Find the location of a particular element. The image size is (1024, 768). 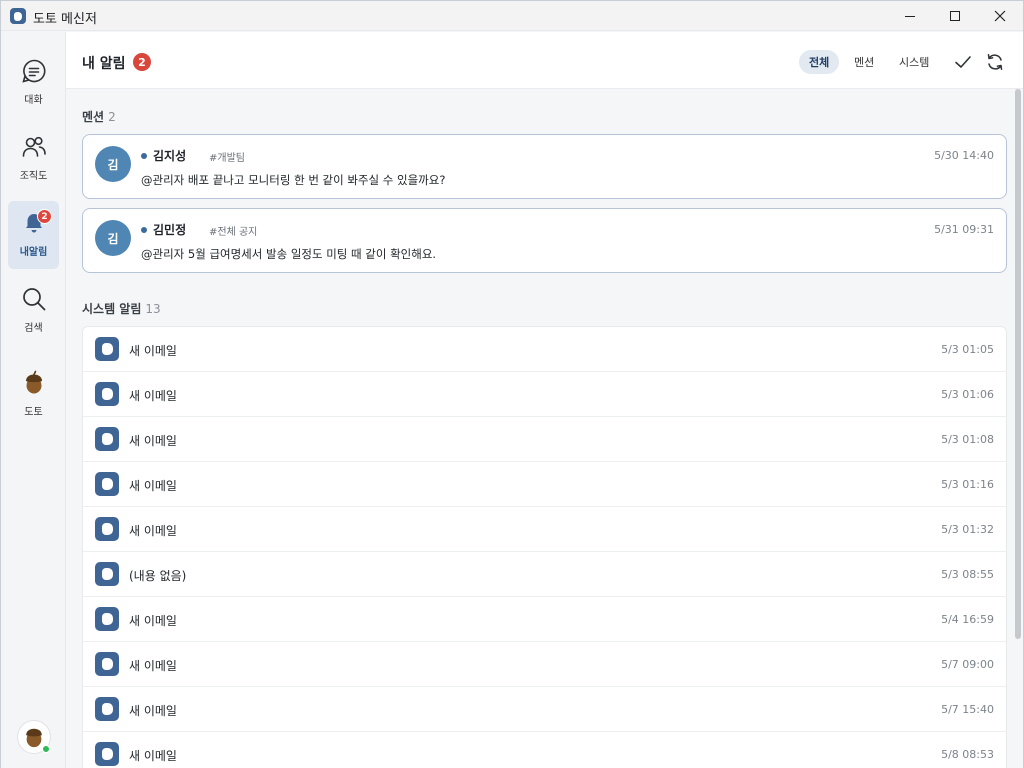

minimize-icon is located at coordinates (910, 16).